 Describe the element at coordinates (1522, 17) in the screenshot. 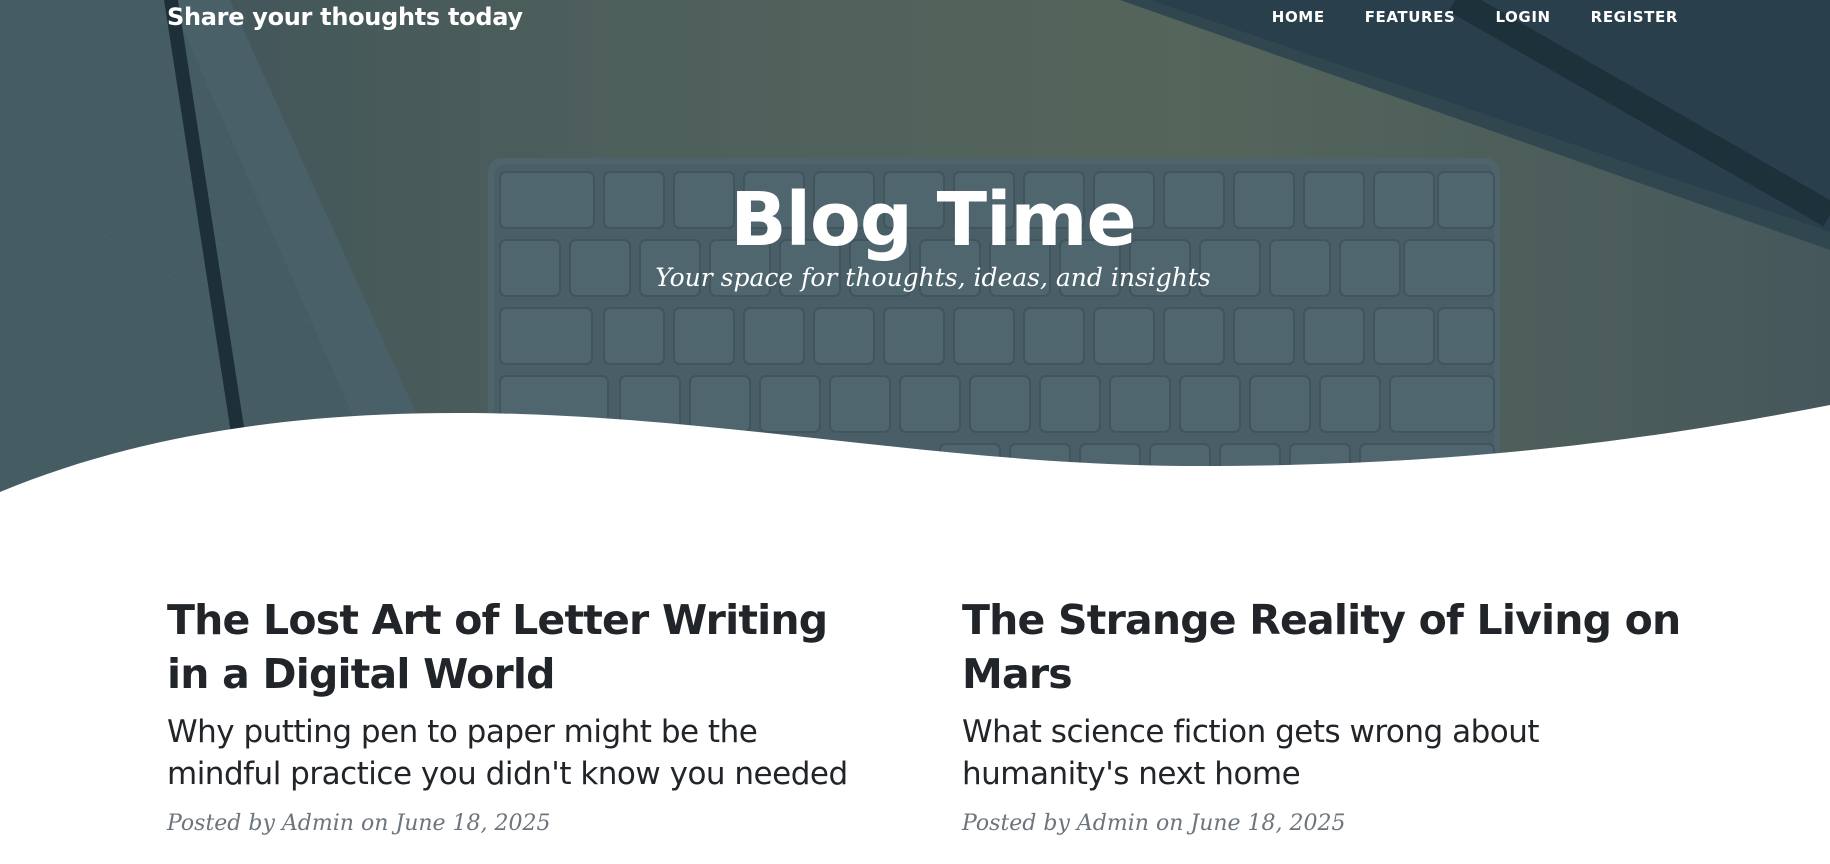

I see `nav-login-link: LOGIN` at that location.